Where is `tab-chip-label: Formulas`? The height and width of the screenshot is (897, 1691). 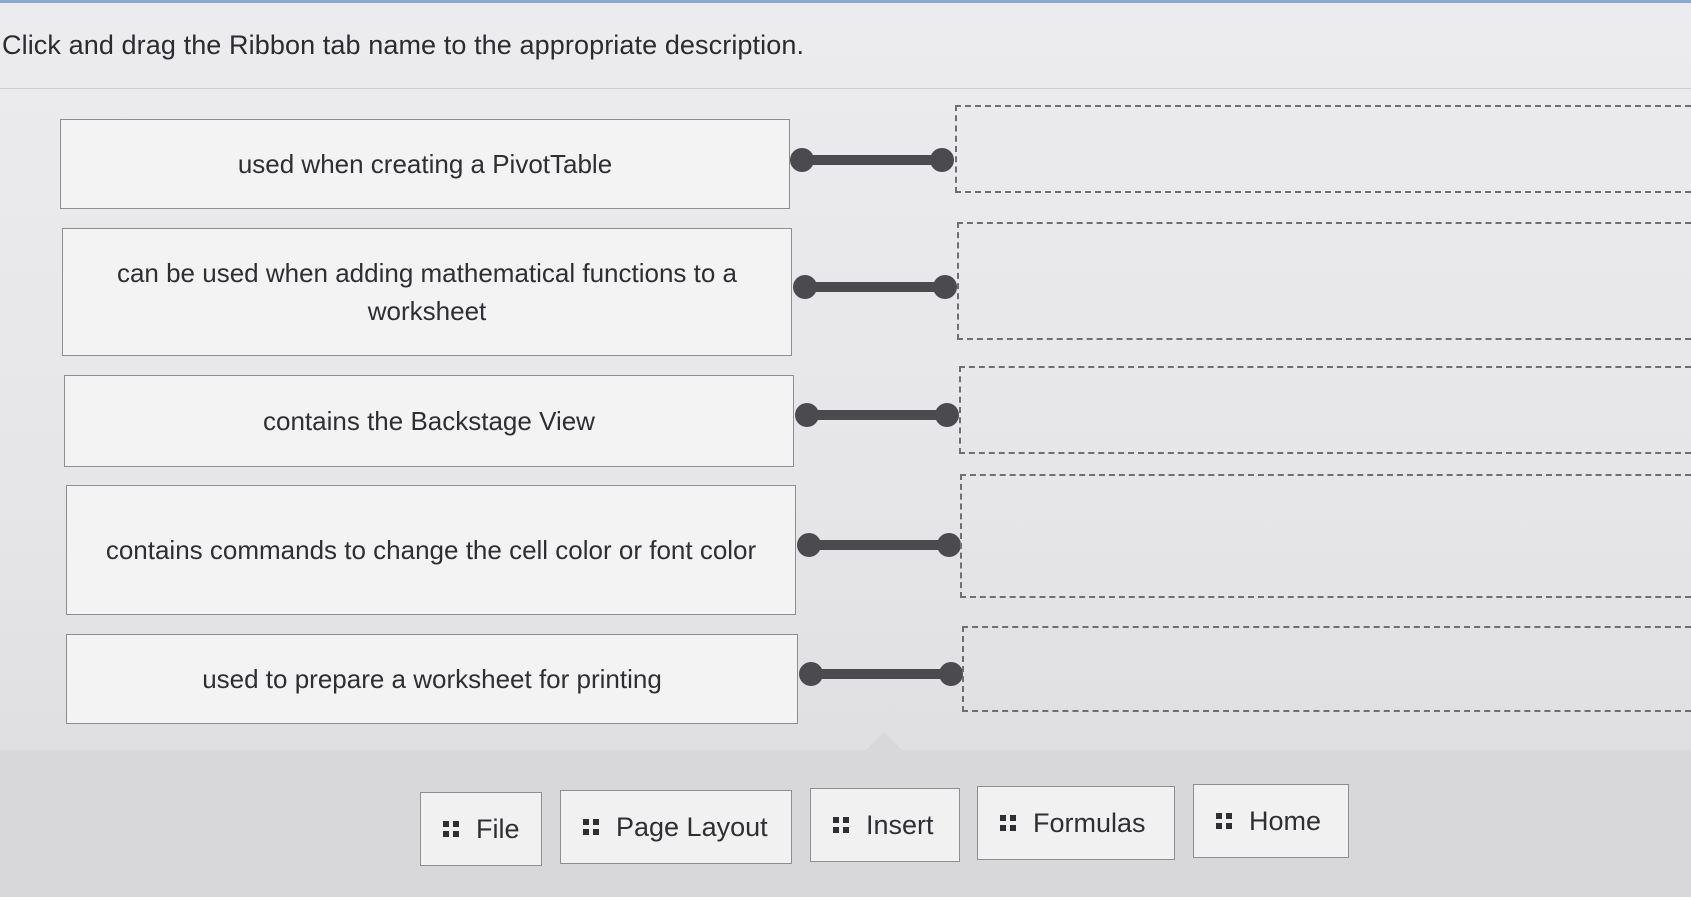 tab-chip-label: Formulas is located at coordinates (1089, 822).